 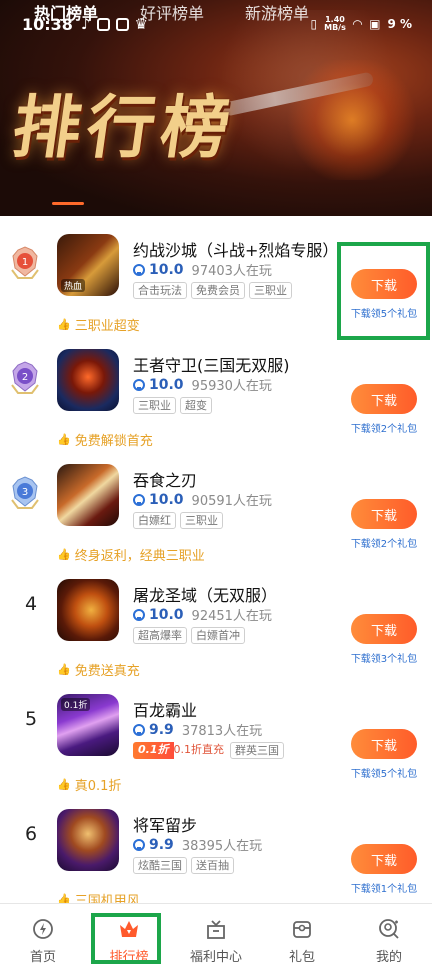 What do you see at coordinates (178, 520) in the screenshot?
I see `tag-list: 白嫖红 三职业` at bounding box center [178, 520].